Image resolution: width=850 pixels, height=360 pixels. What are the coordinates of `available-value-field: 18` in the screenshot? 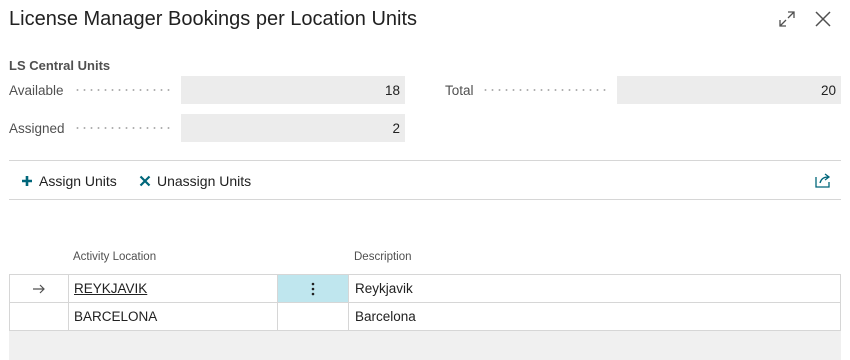 It's located at (293, 90).